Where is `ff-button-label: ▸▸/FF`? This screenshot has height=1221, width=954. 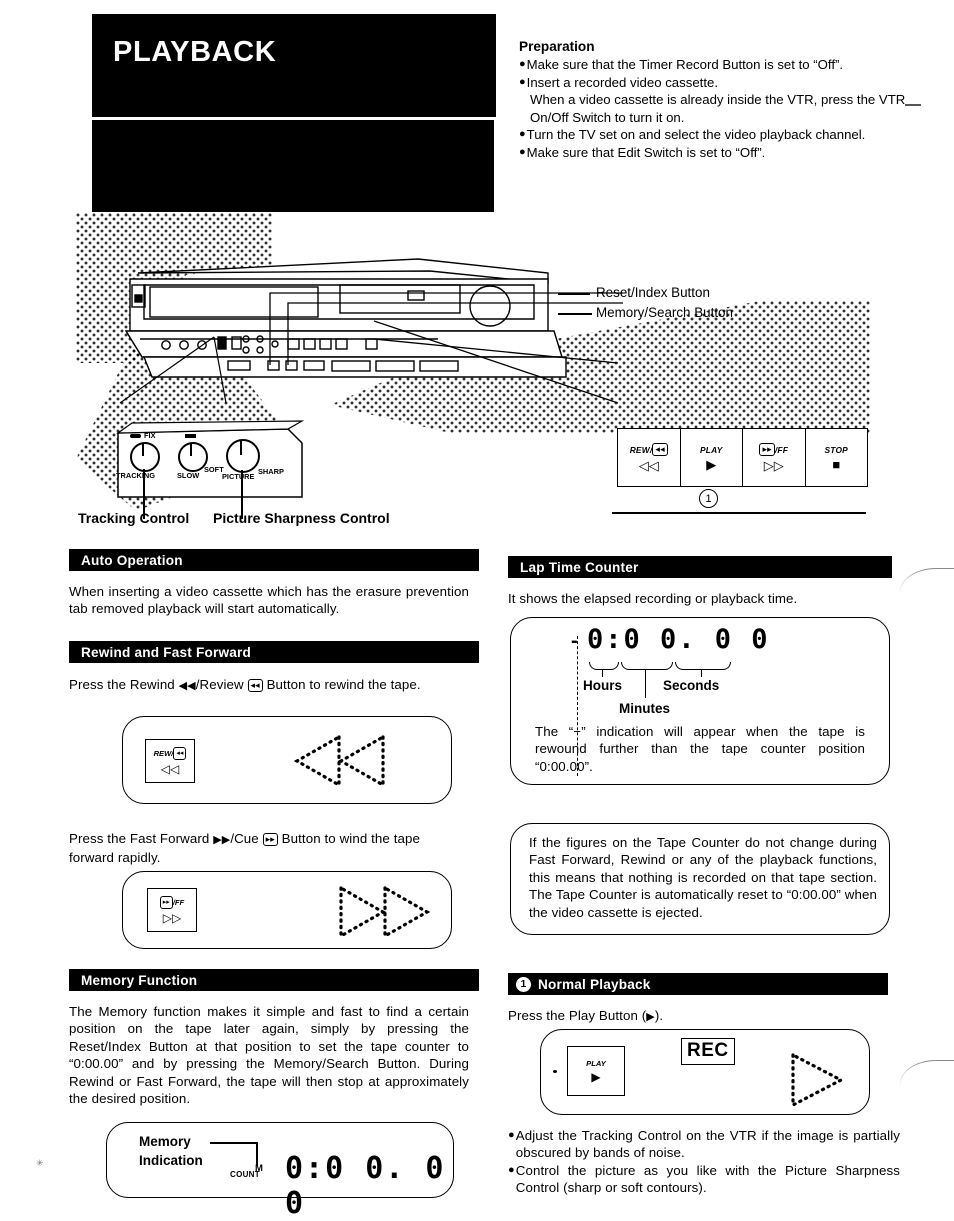 ff-button-label: ▸▸/FF is located at coordinates (773, 449).